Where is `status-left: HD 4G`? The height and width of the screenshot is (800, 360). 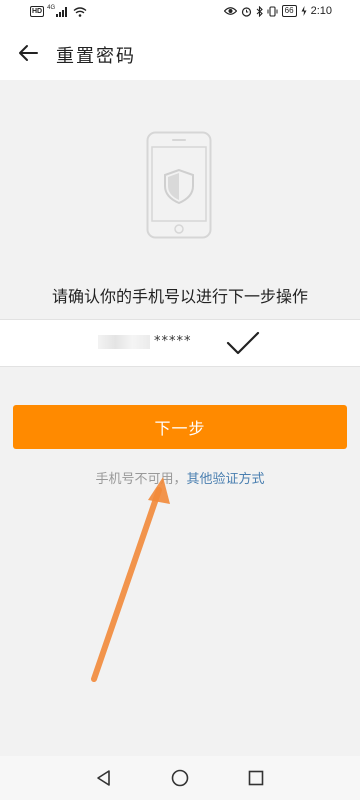 status-left: HD 4G is located at coordinates (58, 10).